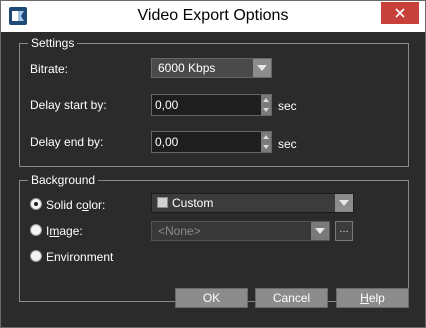  I want to click on image-radio, so click(36, 230).